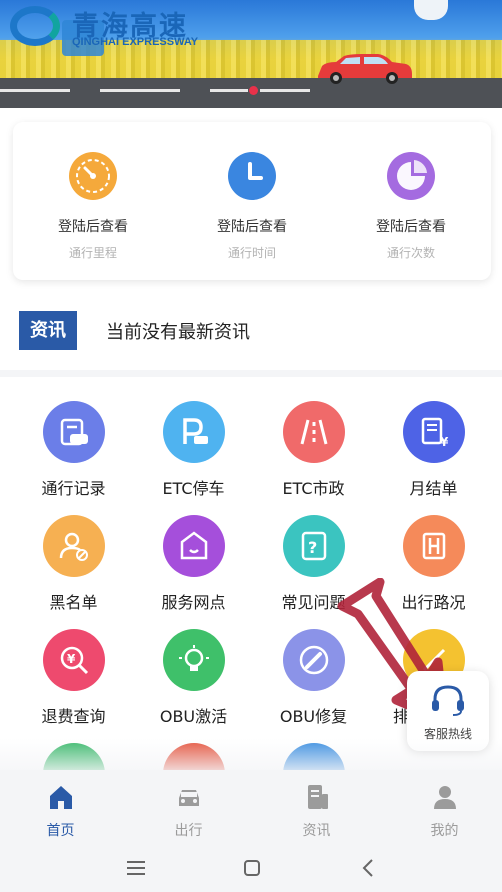 The image size is (502, 892). I want to click on parking-icon, so click(193, 432).